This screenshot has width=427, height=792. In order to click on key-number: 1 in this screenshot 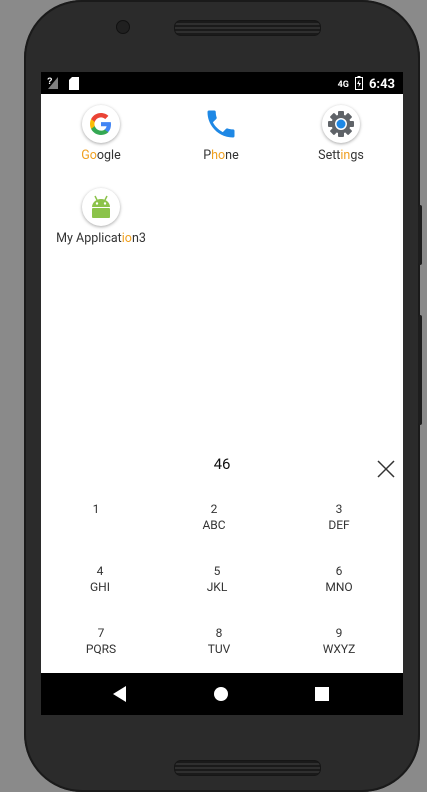, I will do `click(96, 509)`.